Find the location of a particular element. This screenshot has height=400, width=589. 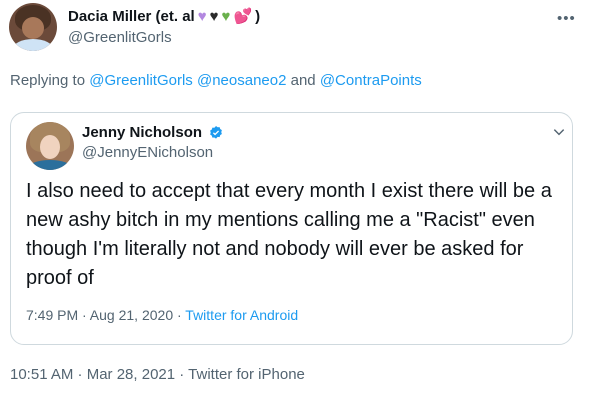

tweet-source: Twitter for iPhone is located at coordinates (246, 374).